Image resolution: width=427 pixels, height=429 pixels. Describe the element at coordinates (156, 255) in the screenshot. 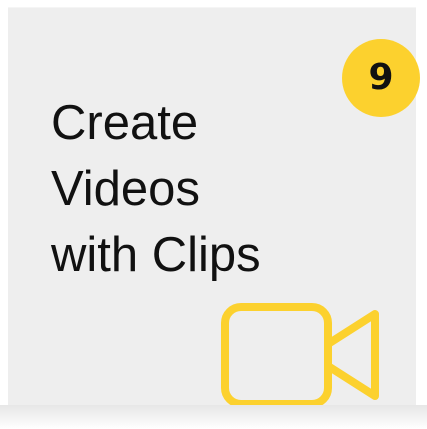

I see `title-line-3: with Clips` at that location.